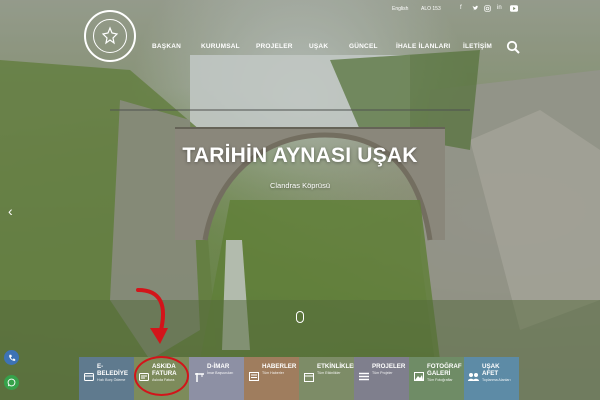 This screenshot has width=600, height=400. I want to click on list-icon, so click(363, 376).